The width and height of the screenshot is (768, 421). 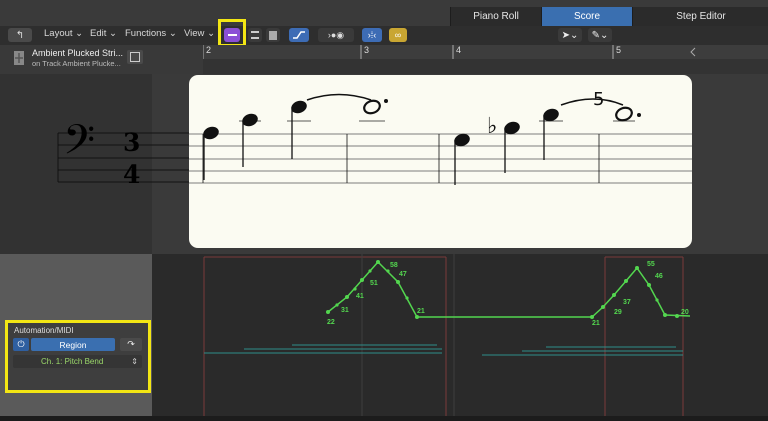 I want to click on catch-icon: ↰, so click(x=20, y=35).